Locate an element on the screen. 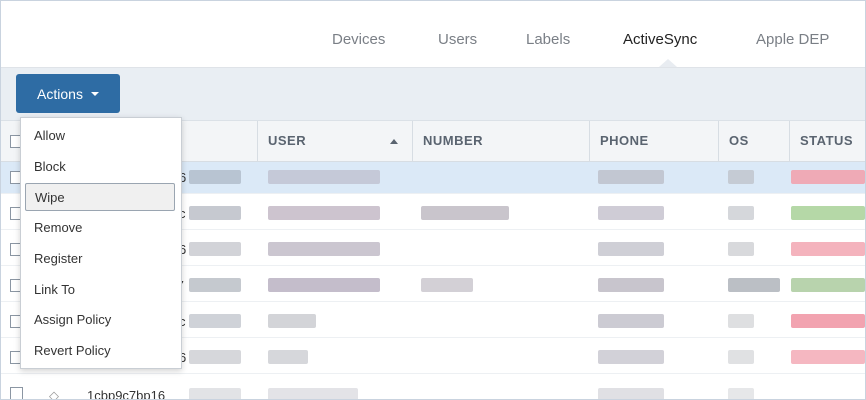 The height and width of the screenshot is (400, 866). column-status-label: STATUS is located at coordinates (827, 140).